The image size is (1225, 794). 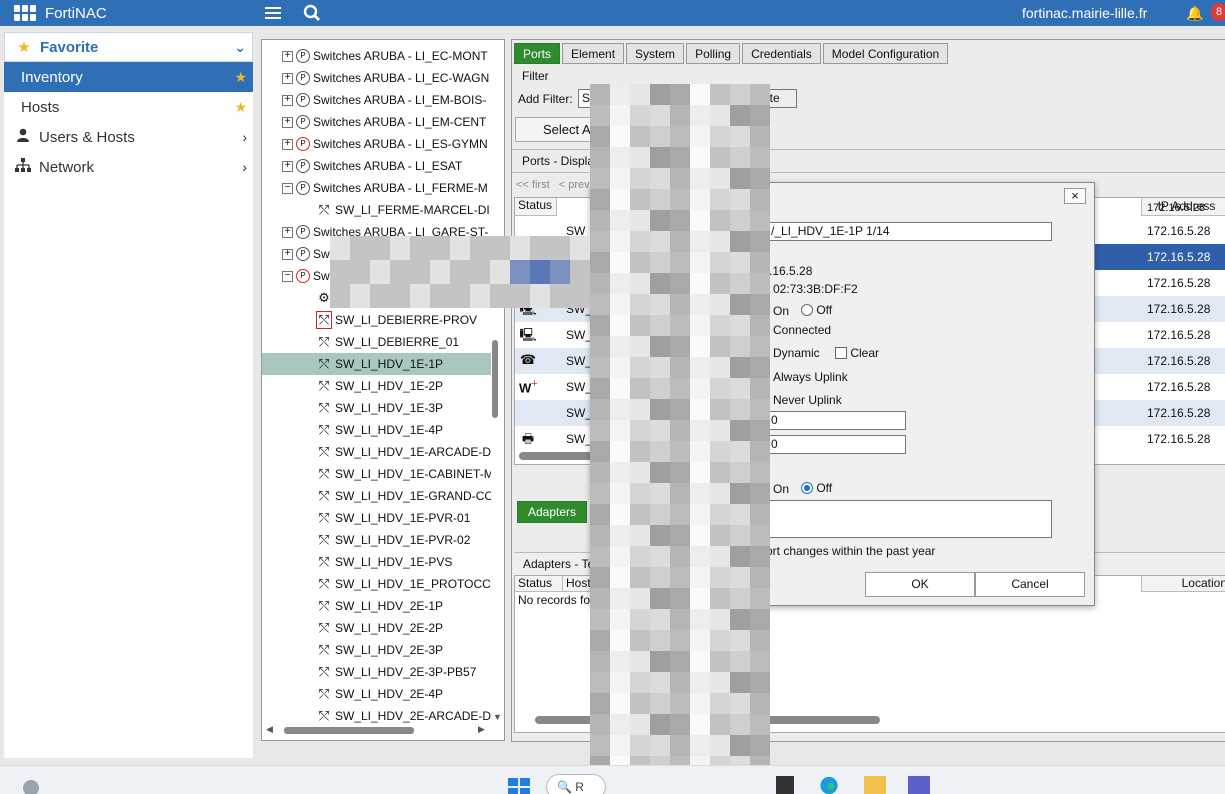 I want to click on vlan-field-b: 0, so click(x=836, y=444).